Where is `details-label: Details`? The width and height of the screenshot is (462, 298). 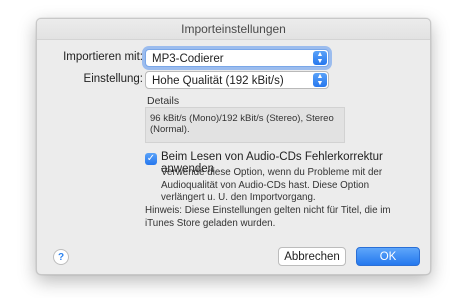
details-label: Details is located at coordinates (163, 101).